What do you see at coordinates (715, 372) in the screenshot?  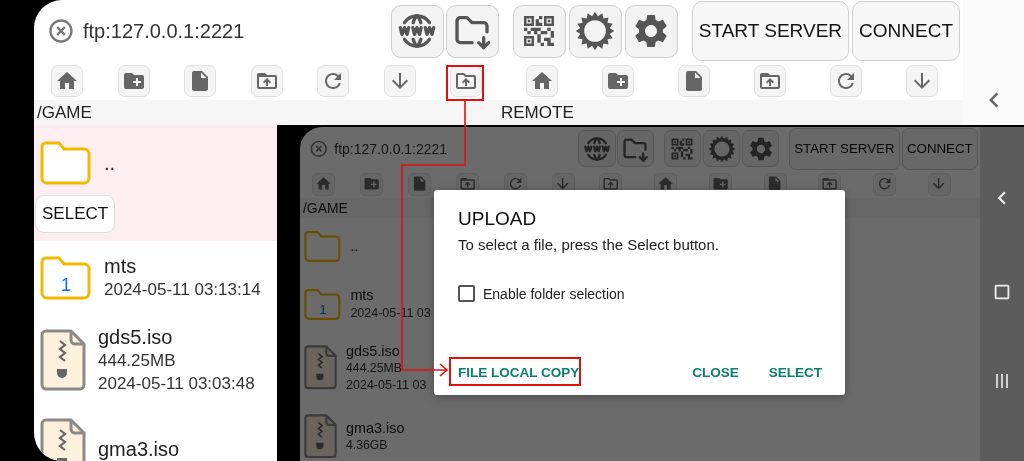 I see `dialog-action-button: CLOSE` at bounding box center [715, 372].